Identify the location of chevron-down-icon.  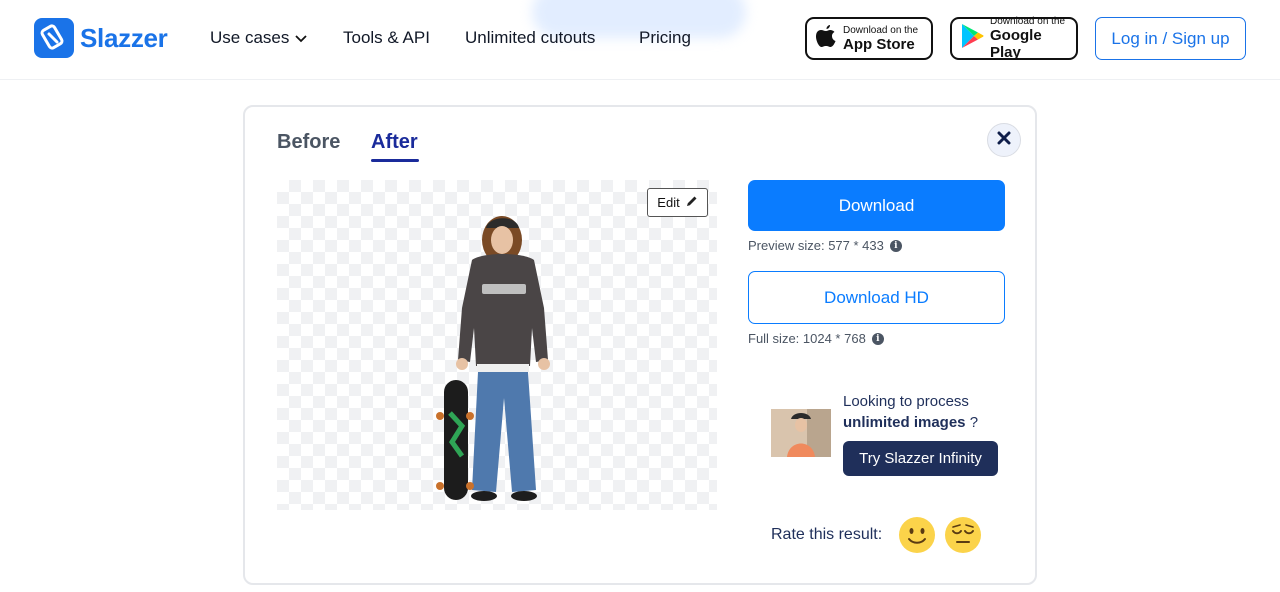
(301, 38).